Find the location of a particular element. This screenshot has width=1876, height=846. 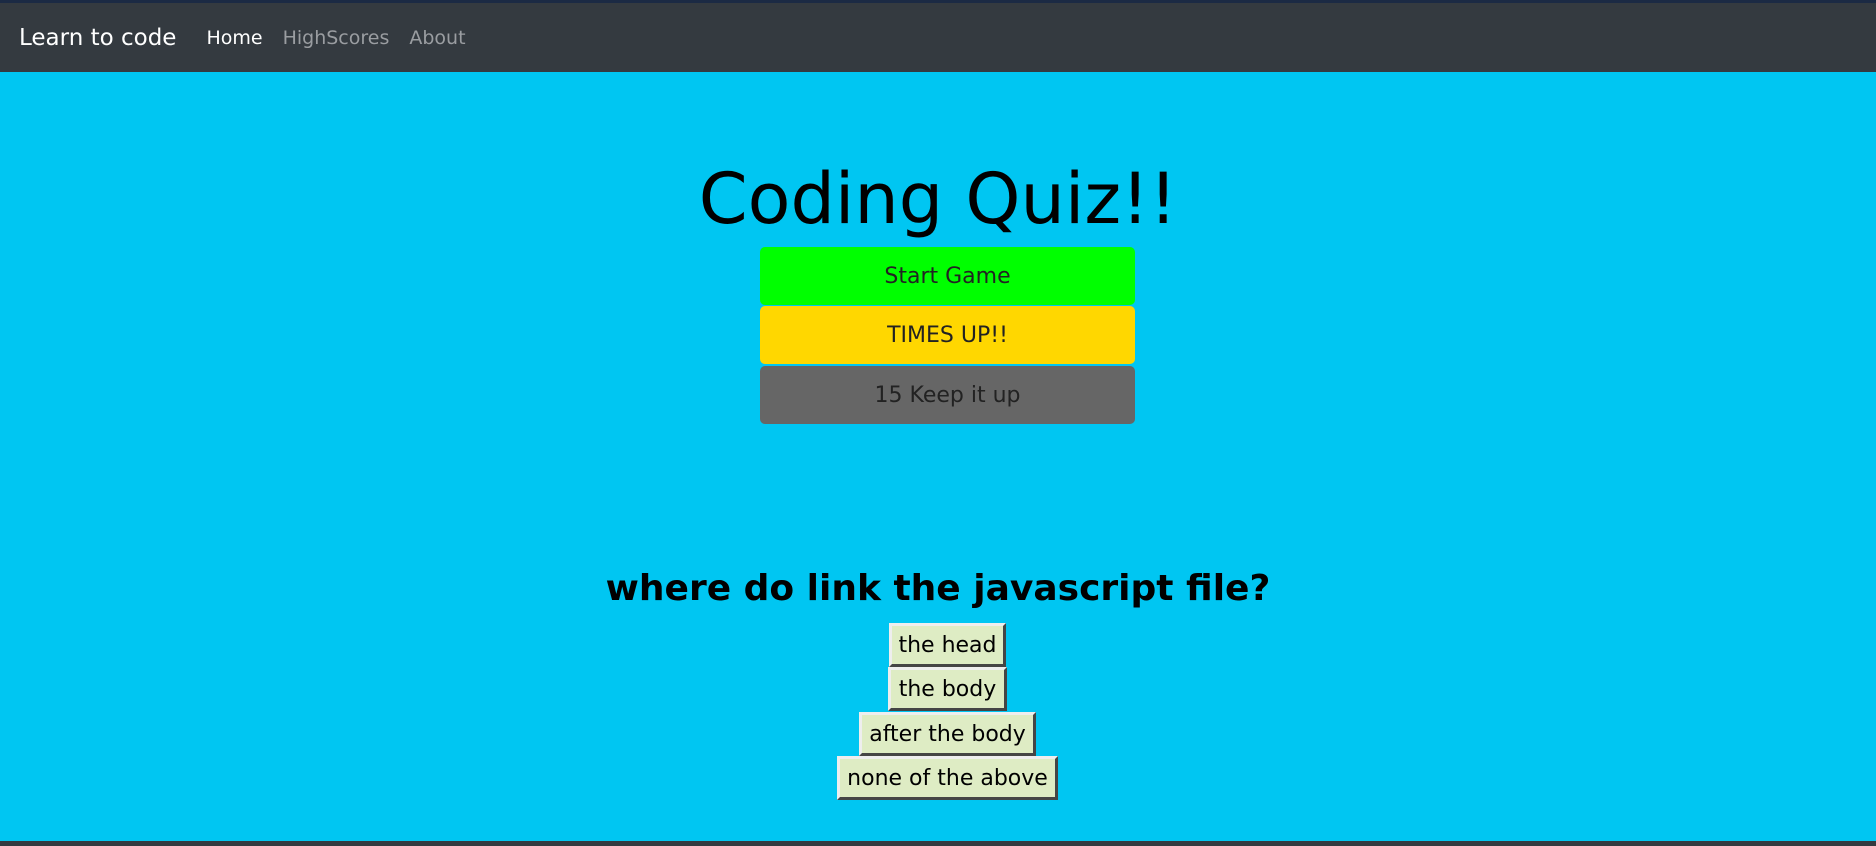

footer-bar is located at coordinates (938, 843).